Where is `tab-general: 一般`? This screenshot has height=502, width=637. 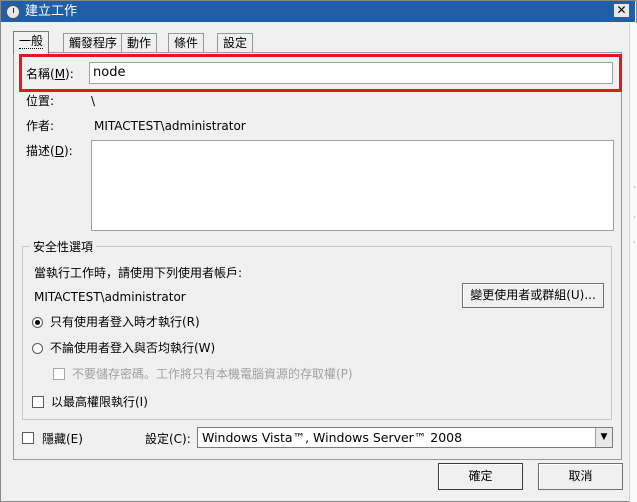
tab-general: 一般 is located at coordinates (31, 42).